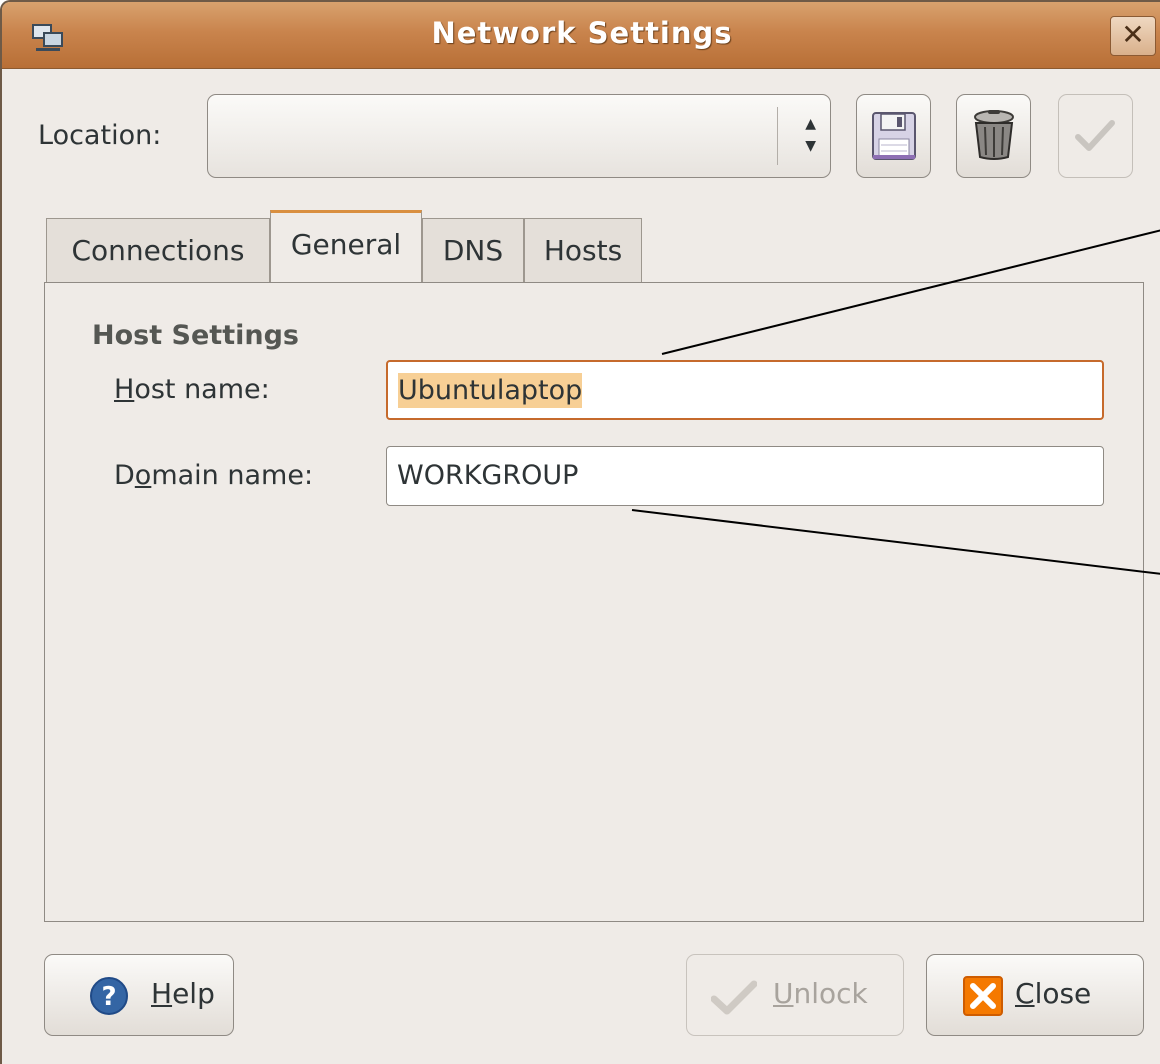  What do you see at coordinates (195, 335) in the screenshot?
I see `host-settings-heading: Host Settings` at bounding box center [195, 335].